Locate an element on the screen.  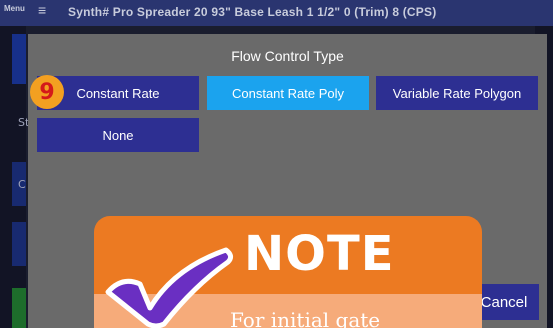
dialog-title: Flow Control Type is located at coordinates (287, 56).